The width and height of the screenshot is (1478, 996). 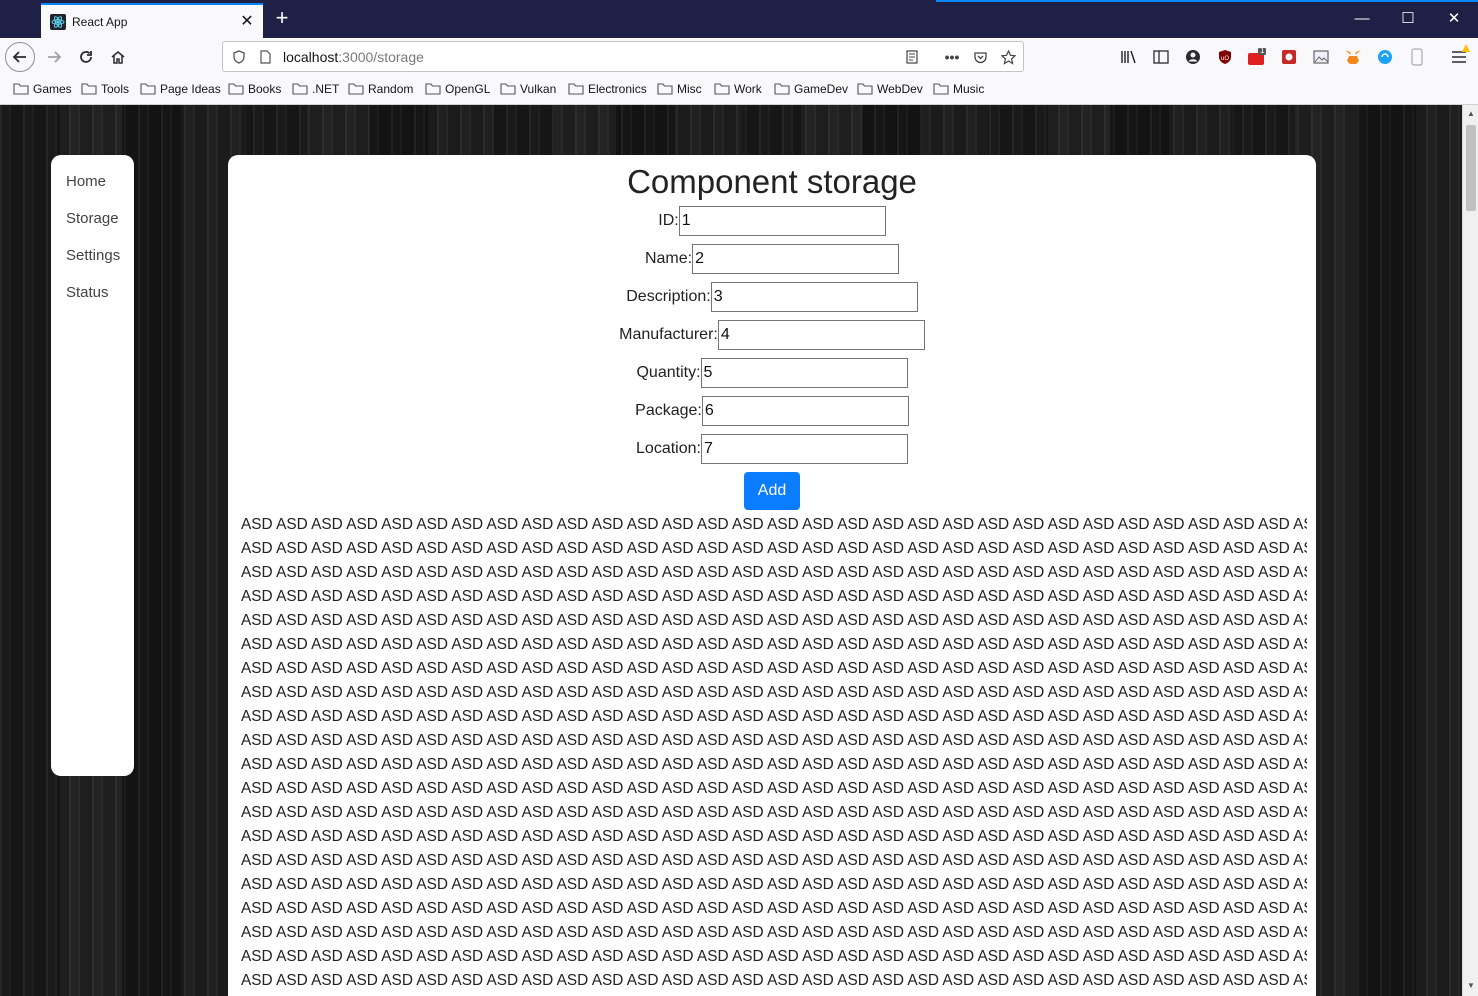 What do you see at coordinates (190, 89) in the screenshot?
I see `bookmark-label: Page Ideas` at bounding box center [190, 89].